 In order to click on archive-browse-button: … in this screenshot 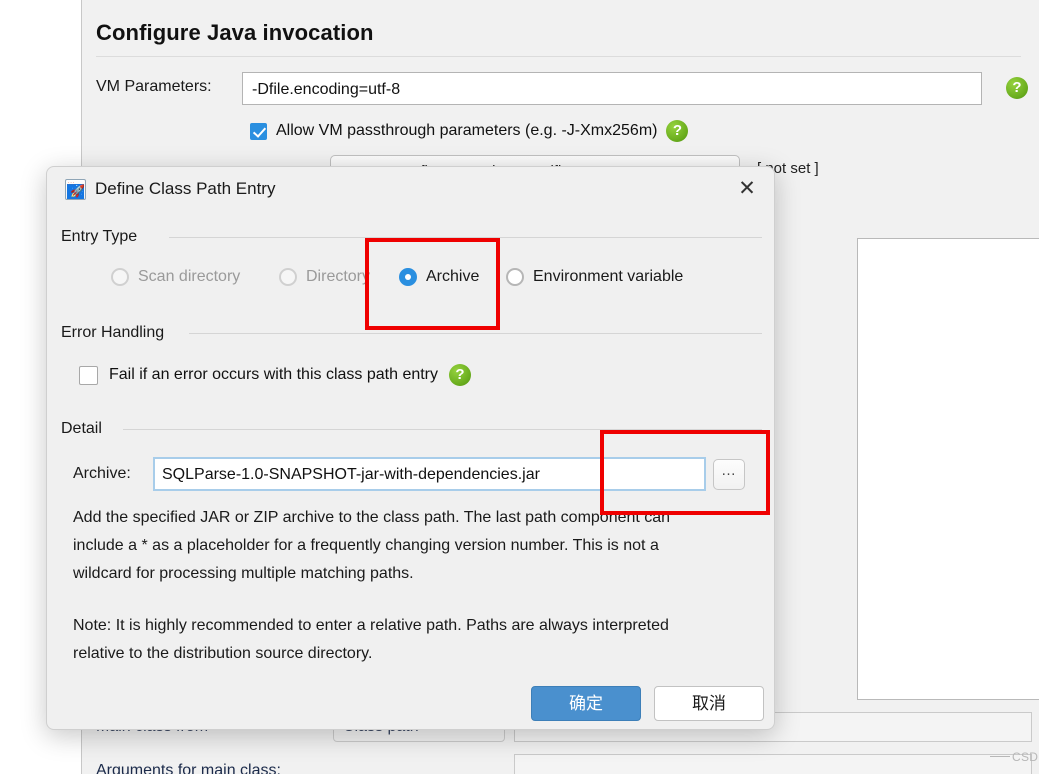, I will do `click(729, 474)`.